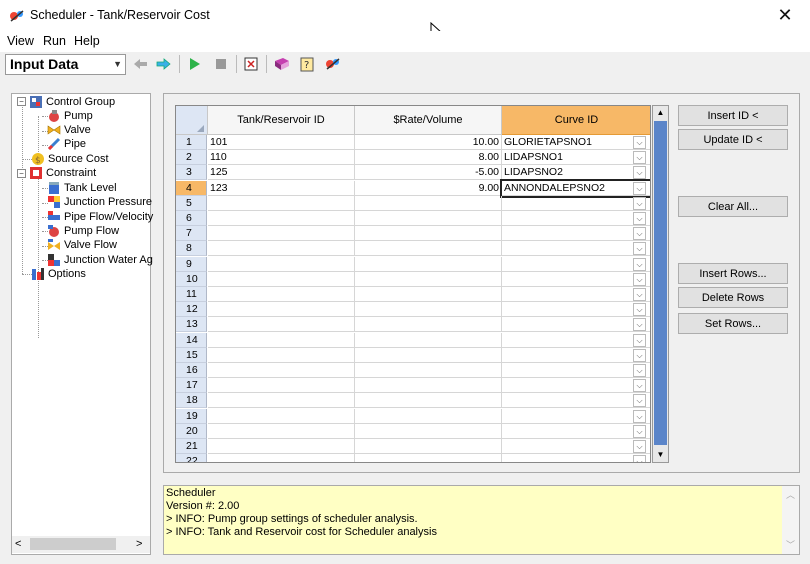  Describe the element at coordinates (191, 142) in the screenshot. I see `row-number: 1` at that location.